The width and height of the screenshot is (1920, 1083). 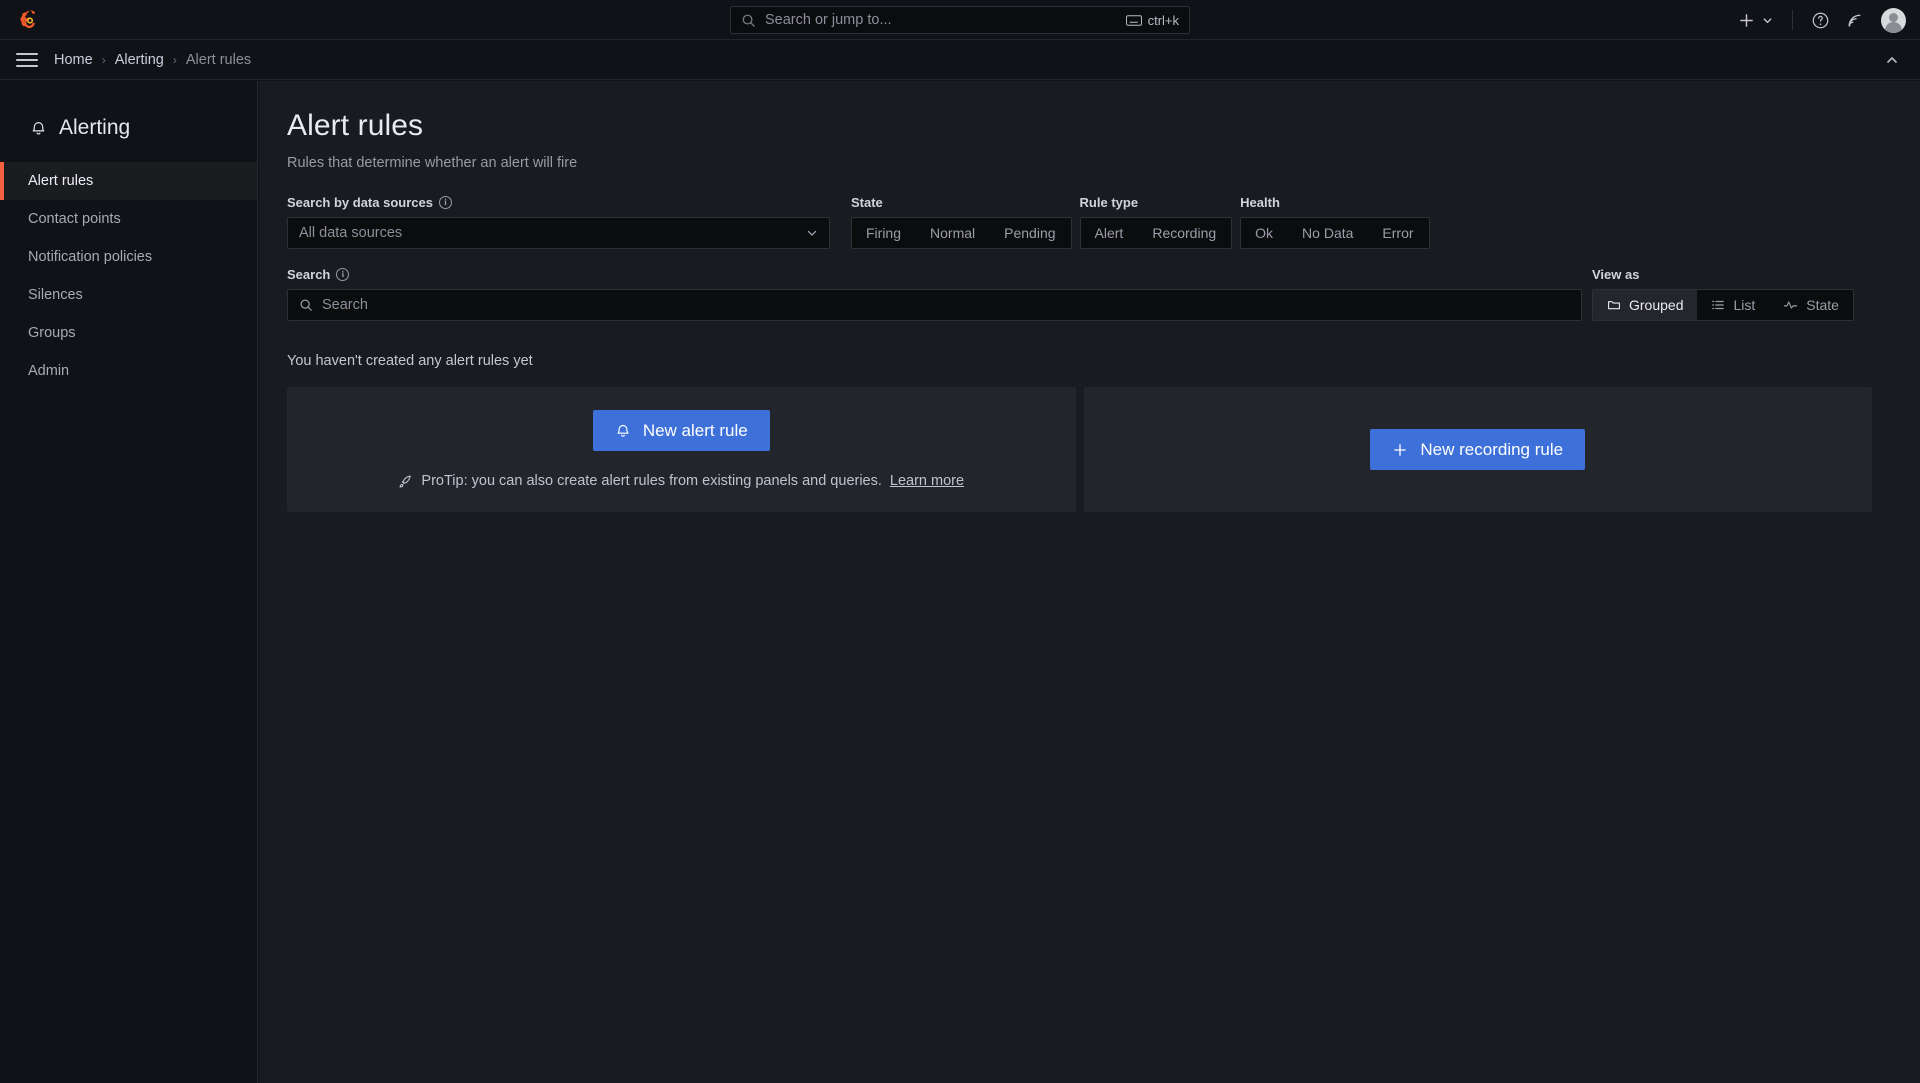 What do you see at coordinates (128, 110) in the screenshot?
I see `sidebar-title: Alerting` at bounding box center [128, 110].